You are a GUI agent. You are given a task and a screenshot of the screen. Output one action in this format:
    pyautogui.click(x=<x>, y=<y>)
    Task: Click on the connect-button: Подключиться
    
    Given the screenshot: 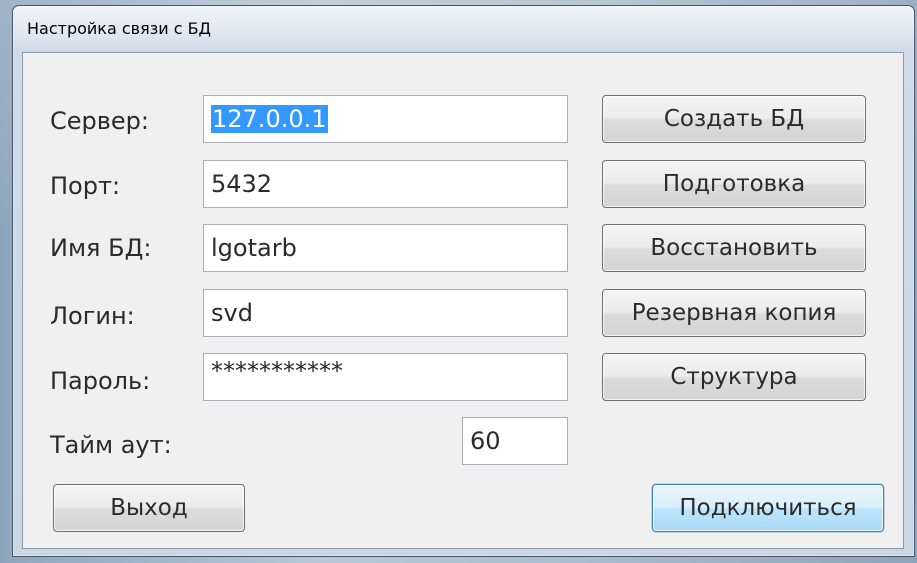 What is the action you would take?
    pyautogui.click(x=768, y=508)
    